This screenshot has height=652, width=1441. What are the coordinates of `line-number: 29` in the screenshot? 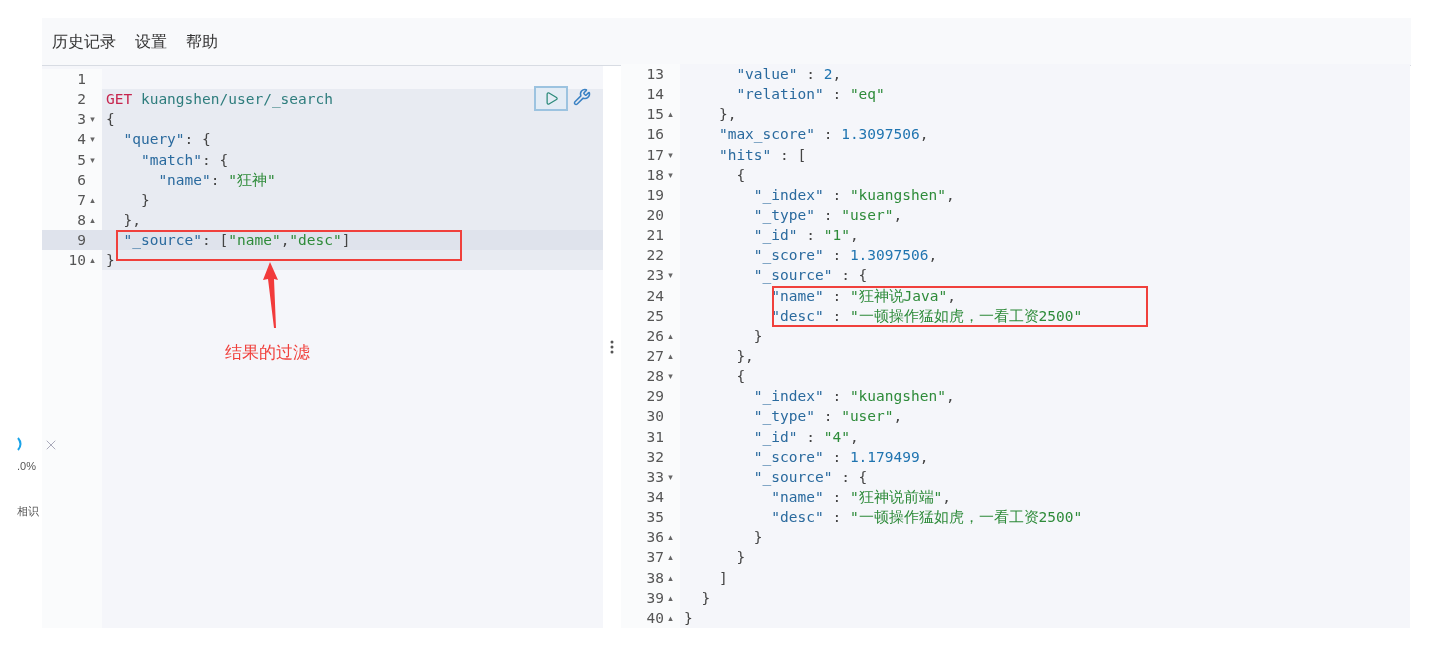 It's located at (655, 397).